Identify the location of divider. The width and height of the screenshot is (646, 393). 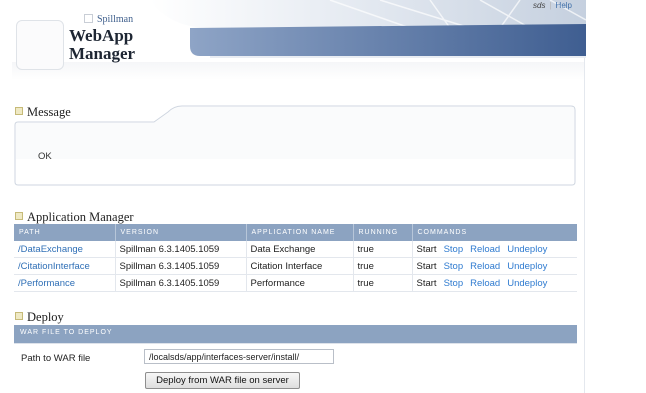
(295, 343).